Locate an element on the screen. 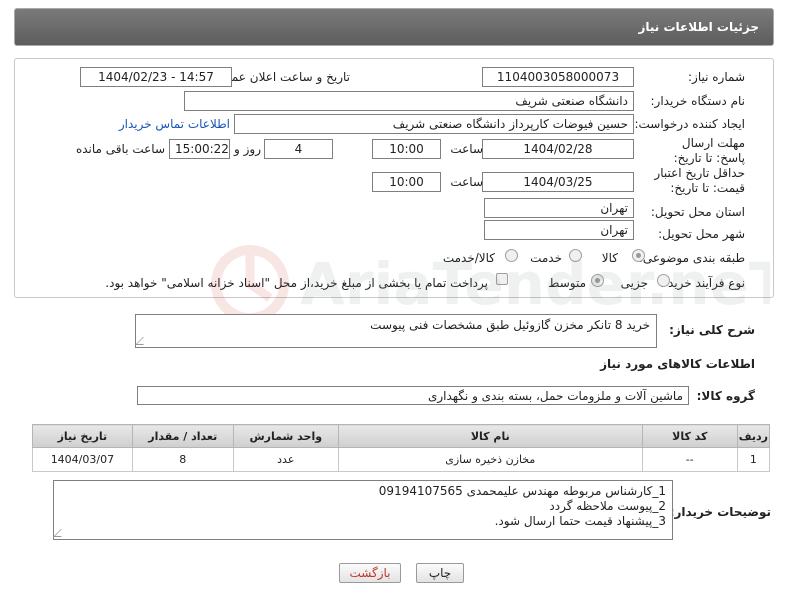 The image size is (788, 598). col-date-header: تاریخ نیاز is located at coordinates (82, 436).